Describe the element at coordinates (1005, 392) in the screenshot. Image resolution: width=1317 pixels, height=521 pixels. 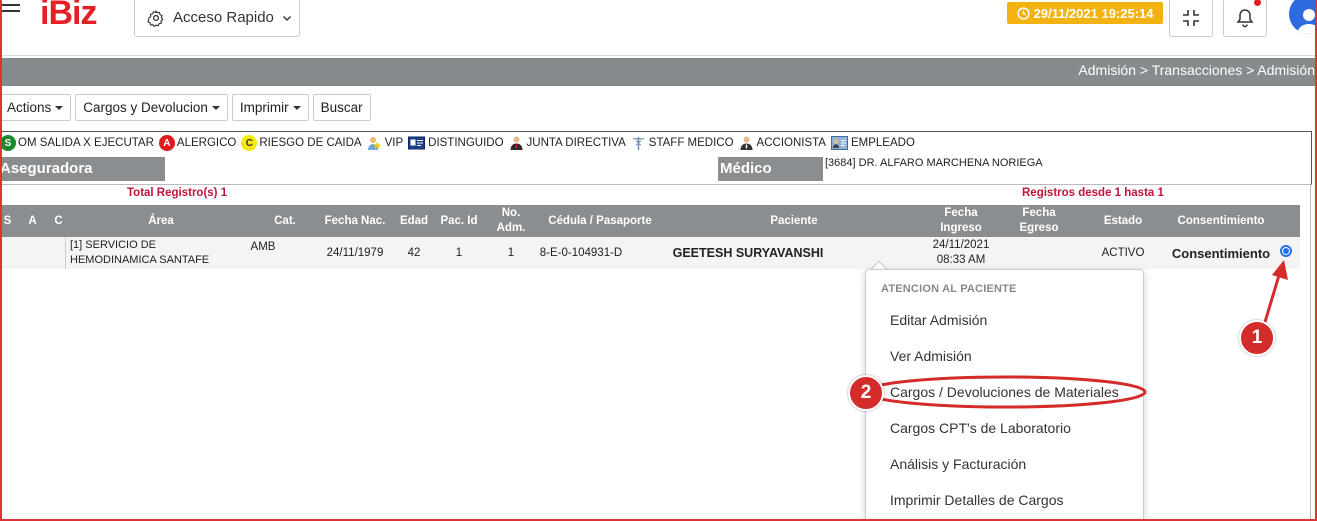
I see `highlight-ellipse` at that location.